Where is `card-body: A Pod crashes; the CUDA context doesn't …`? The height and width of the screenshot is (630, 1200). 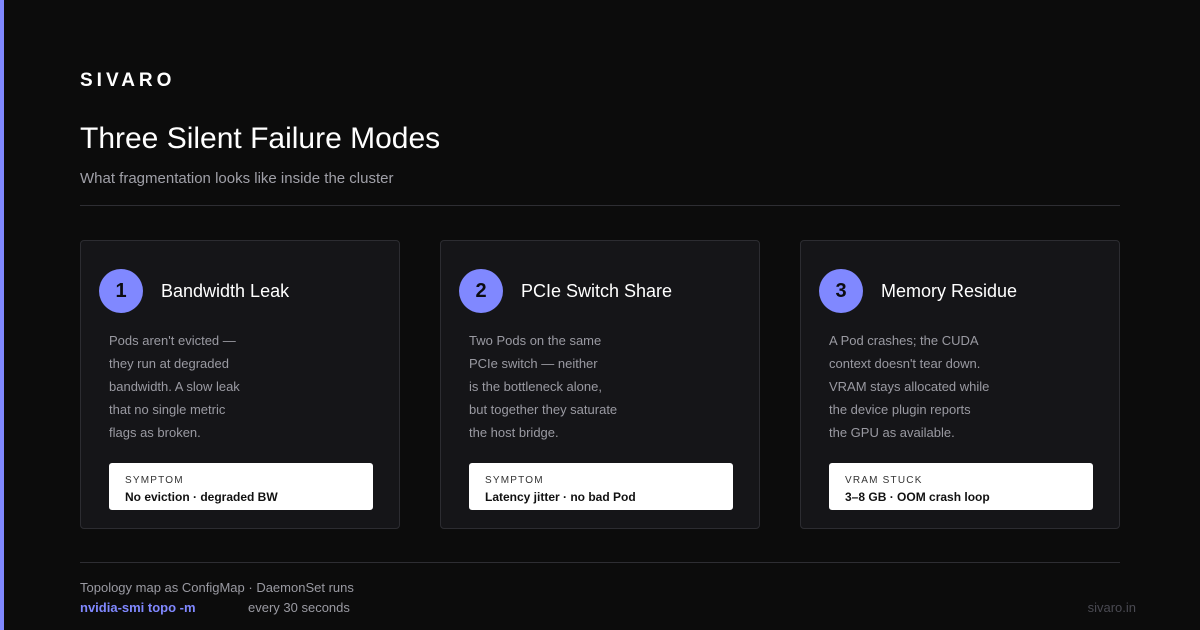
card-body: A Pod crashes; the CUDA context doesn't … is located at coordinates (949, 386).